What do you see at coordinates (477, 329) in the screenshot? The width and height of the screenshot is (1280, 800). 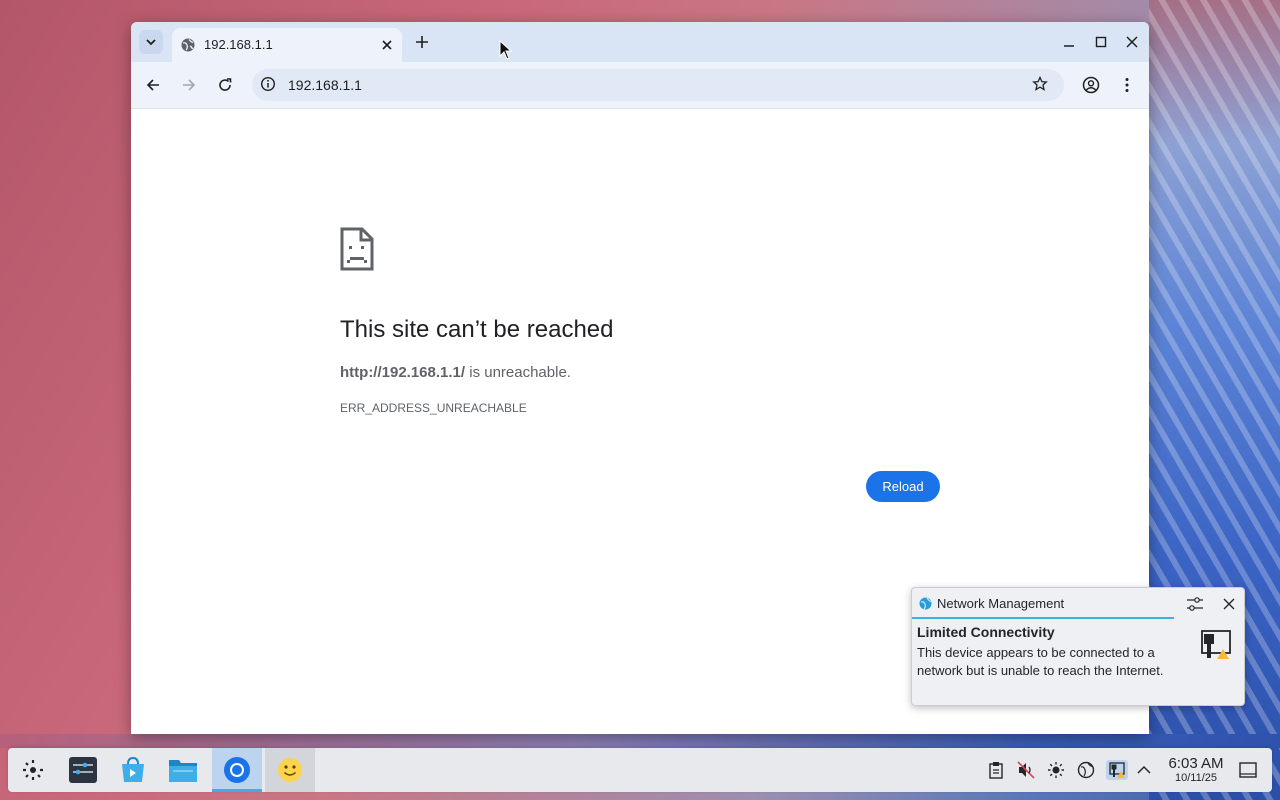 I see `error-title: This site can’t be reached` at bounding box center [477, 329].